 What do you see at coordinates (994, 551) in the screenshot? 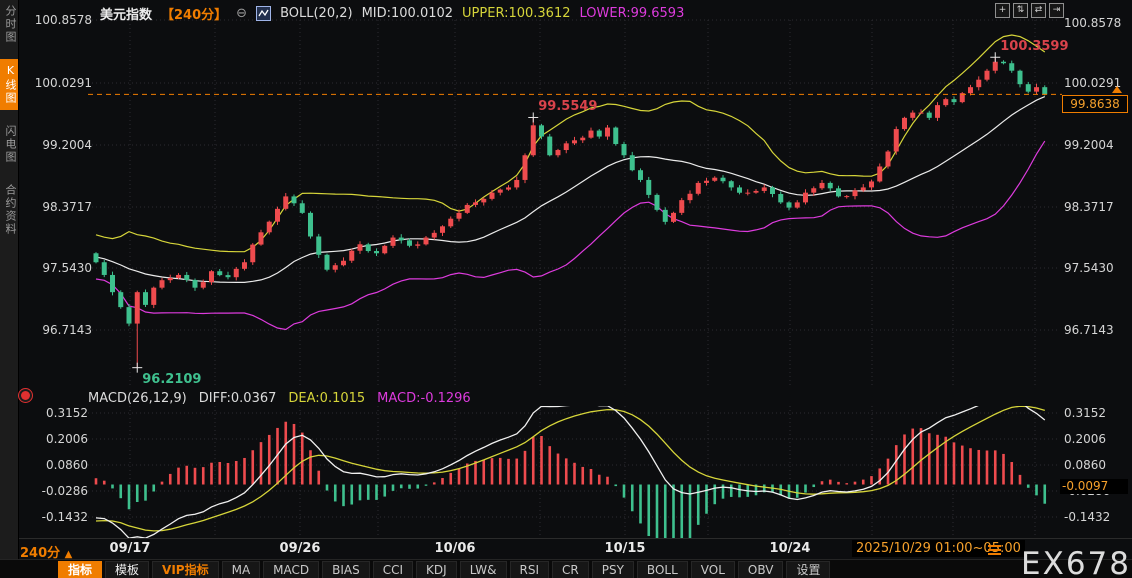
I see `menu-icon` at bounding box center [994, 551].